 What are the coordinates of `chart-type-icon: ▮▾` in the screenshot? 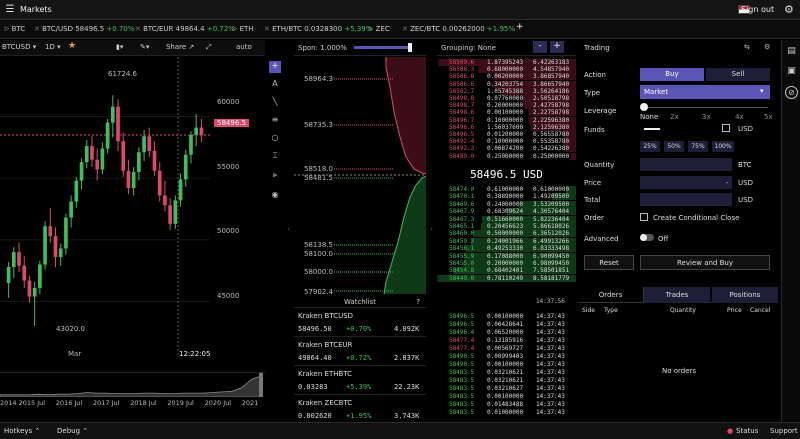 It's located at (119, 47).